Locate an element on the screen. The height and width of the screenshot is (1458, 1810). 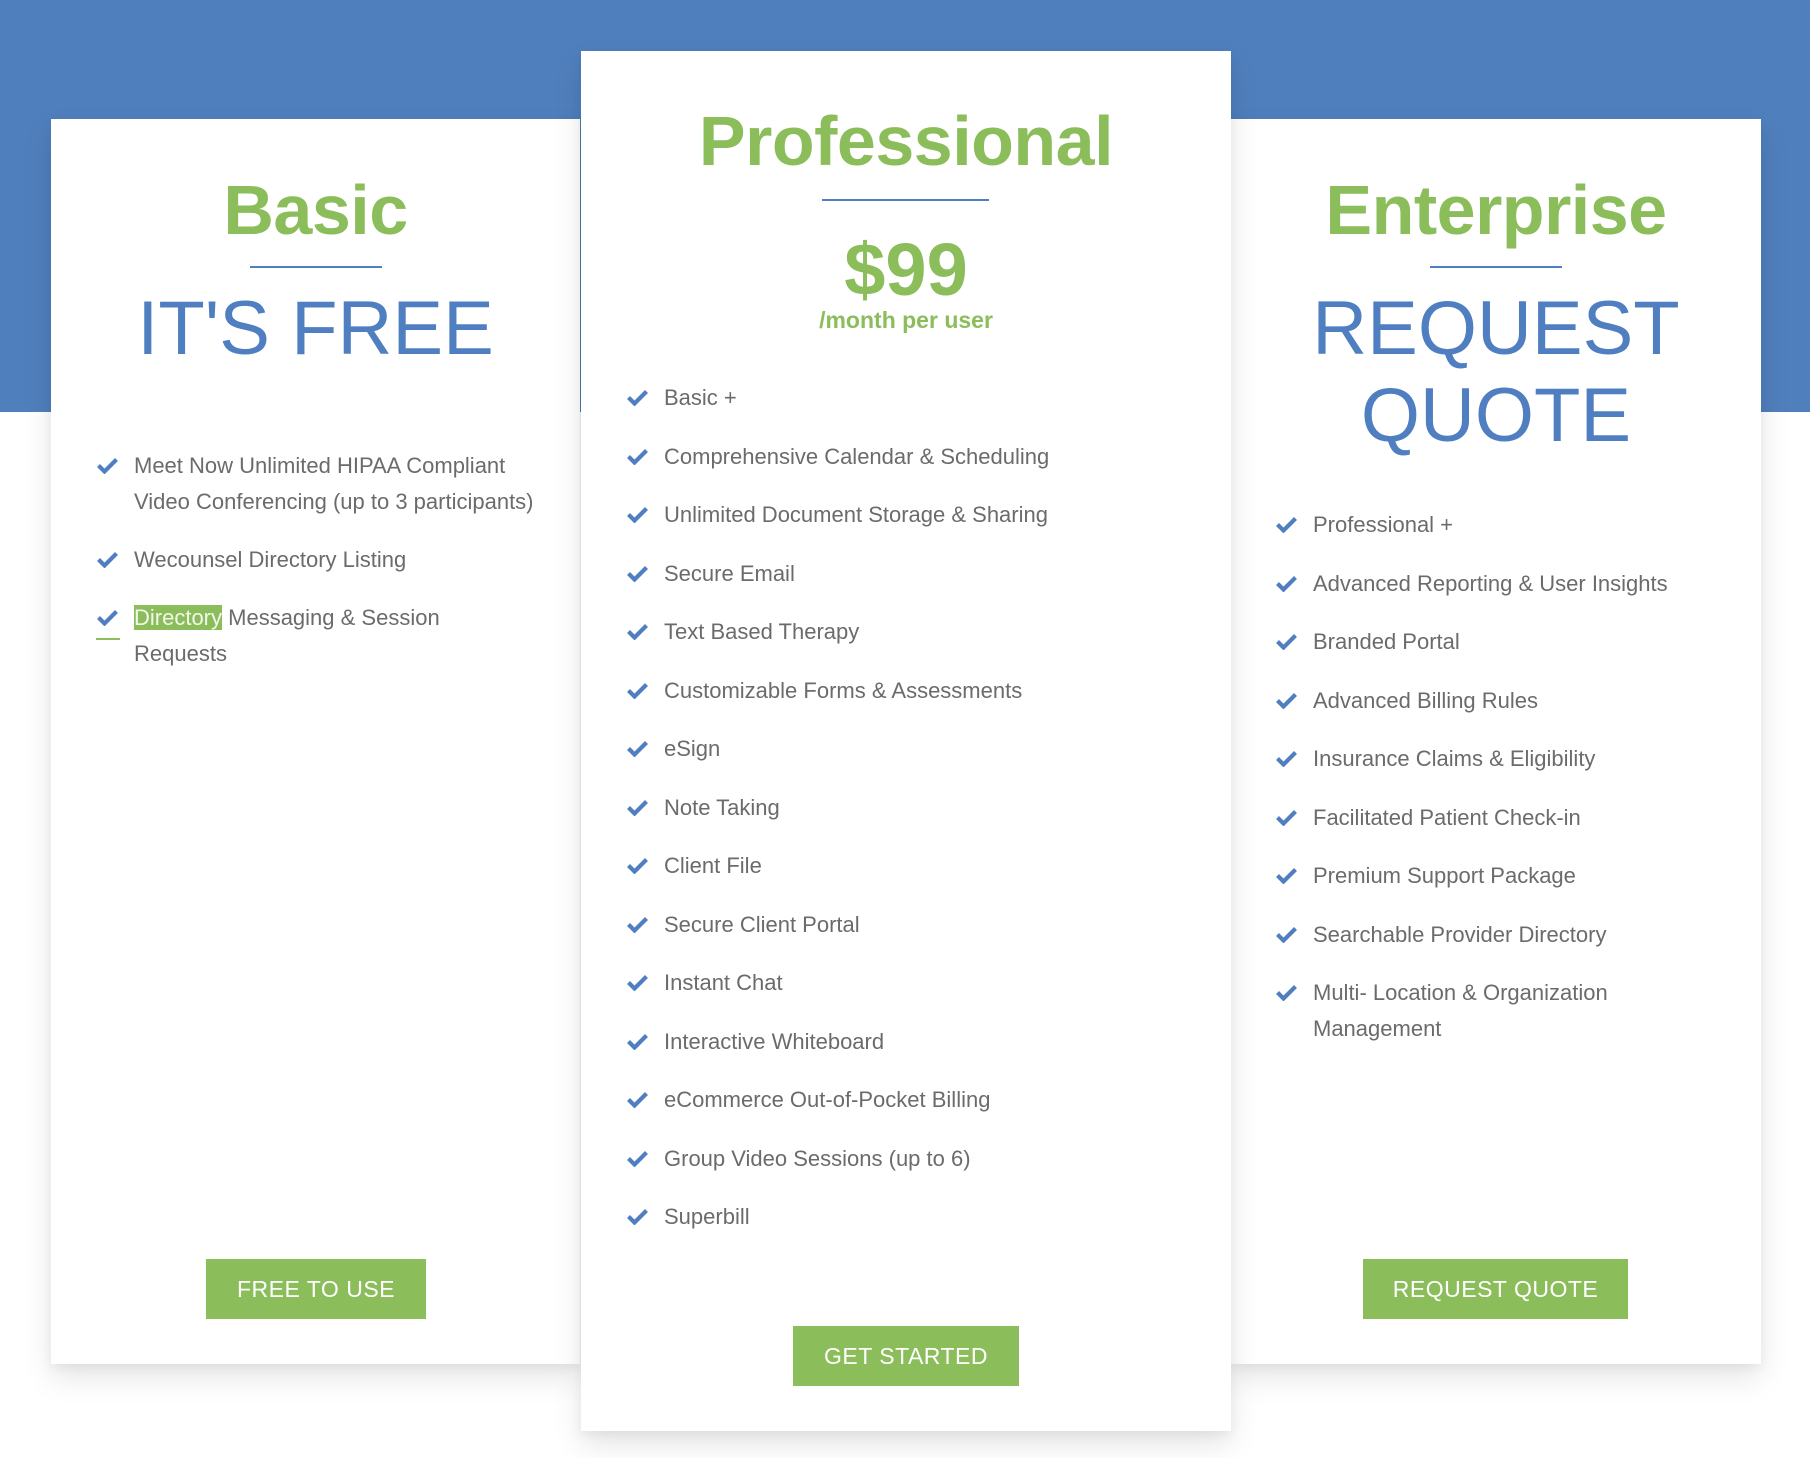
feature-label: Secure Email is located at coordinates (729, 573).